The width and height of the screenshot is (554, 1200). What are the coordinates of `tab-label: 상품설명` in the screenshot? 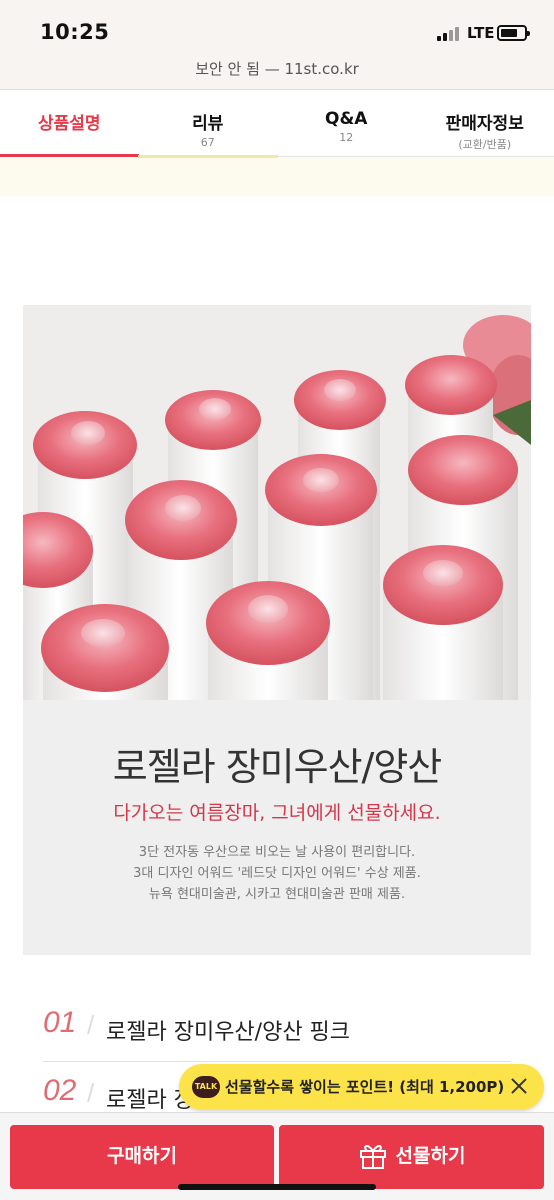 It's located at (69, 124).